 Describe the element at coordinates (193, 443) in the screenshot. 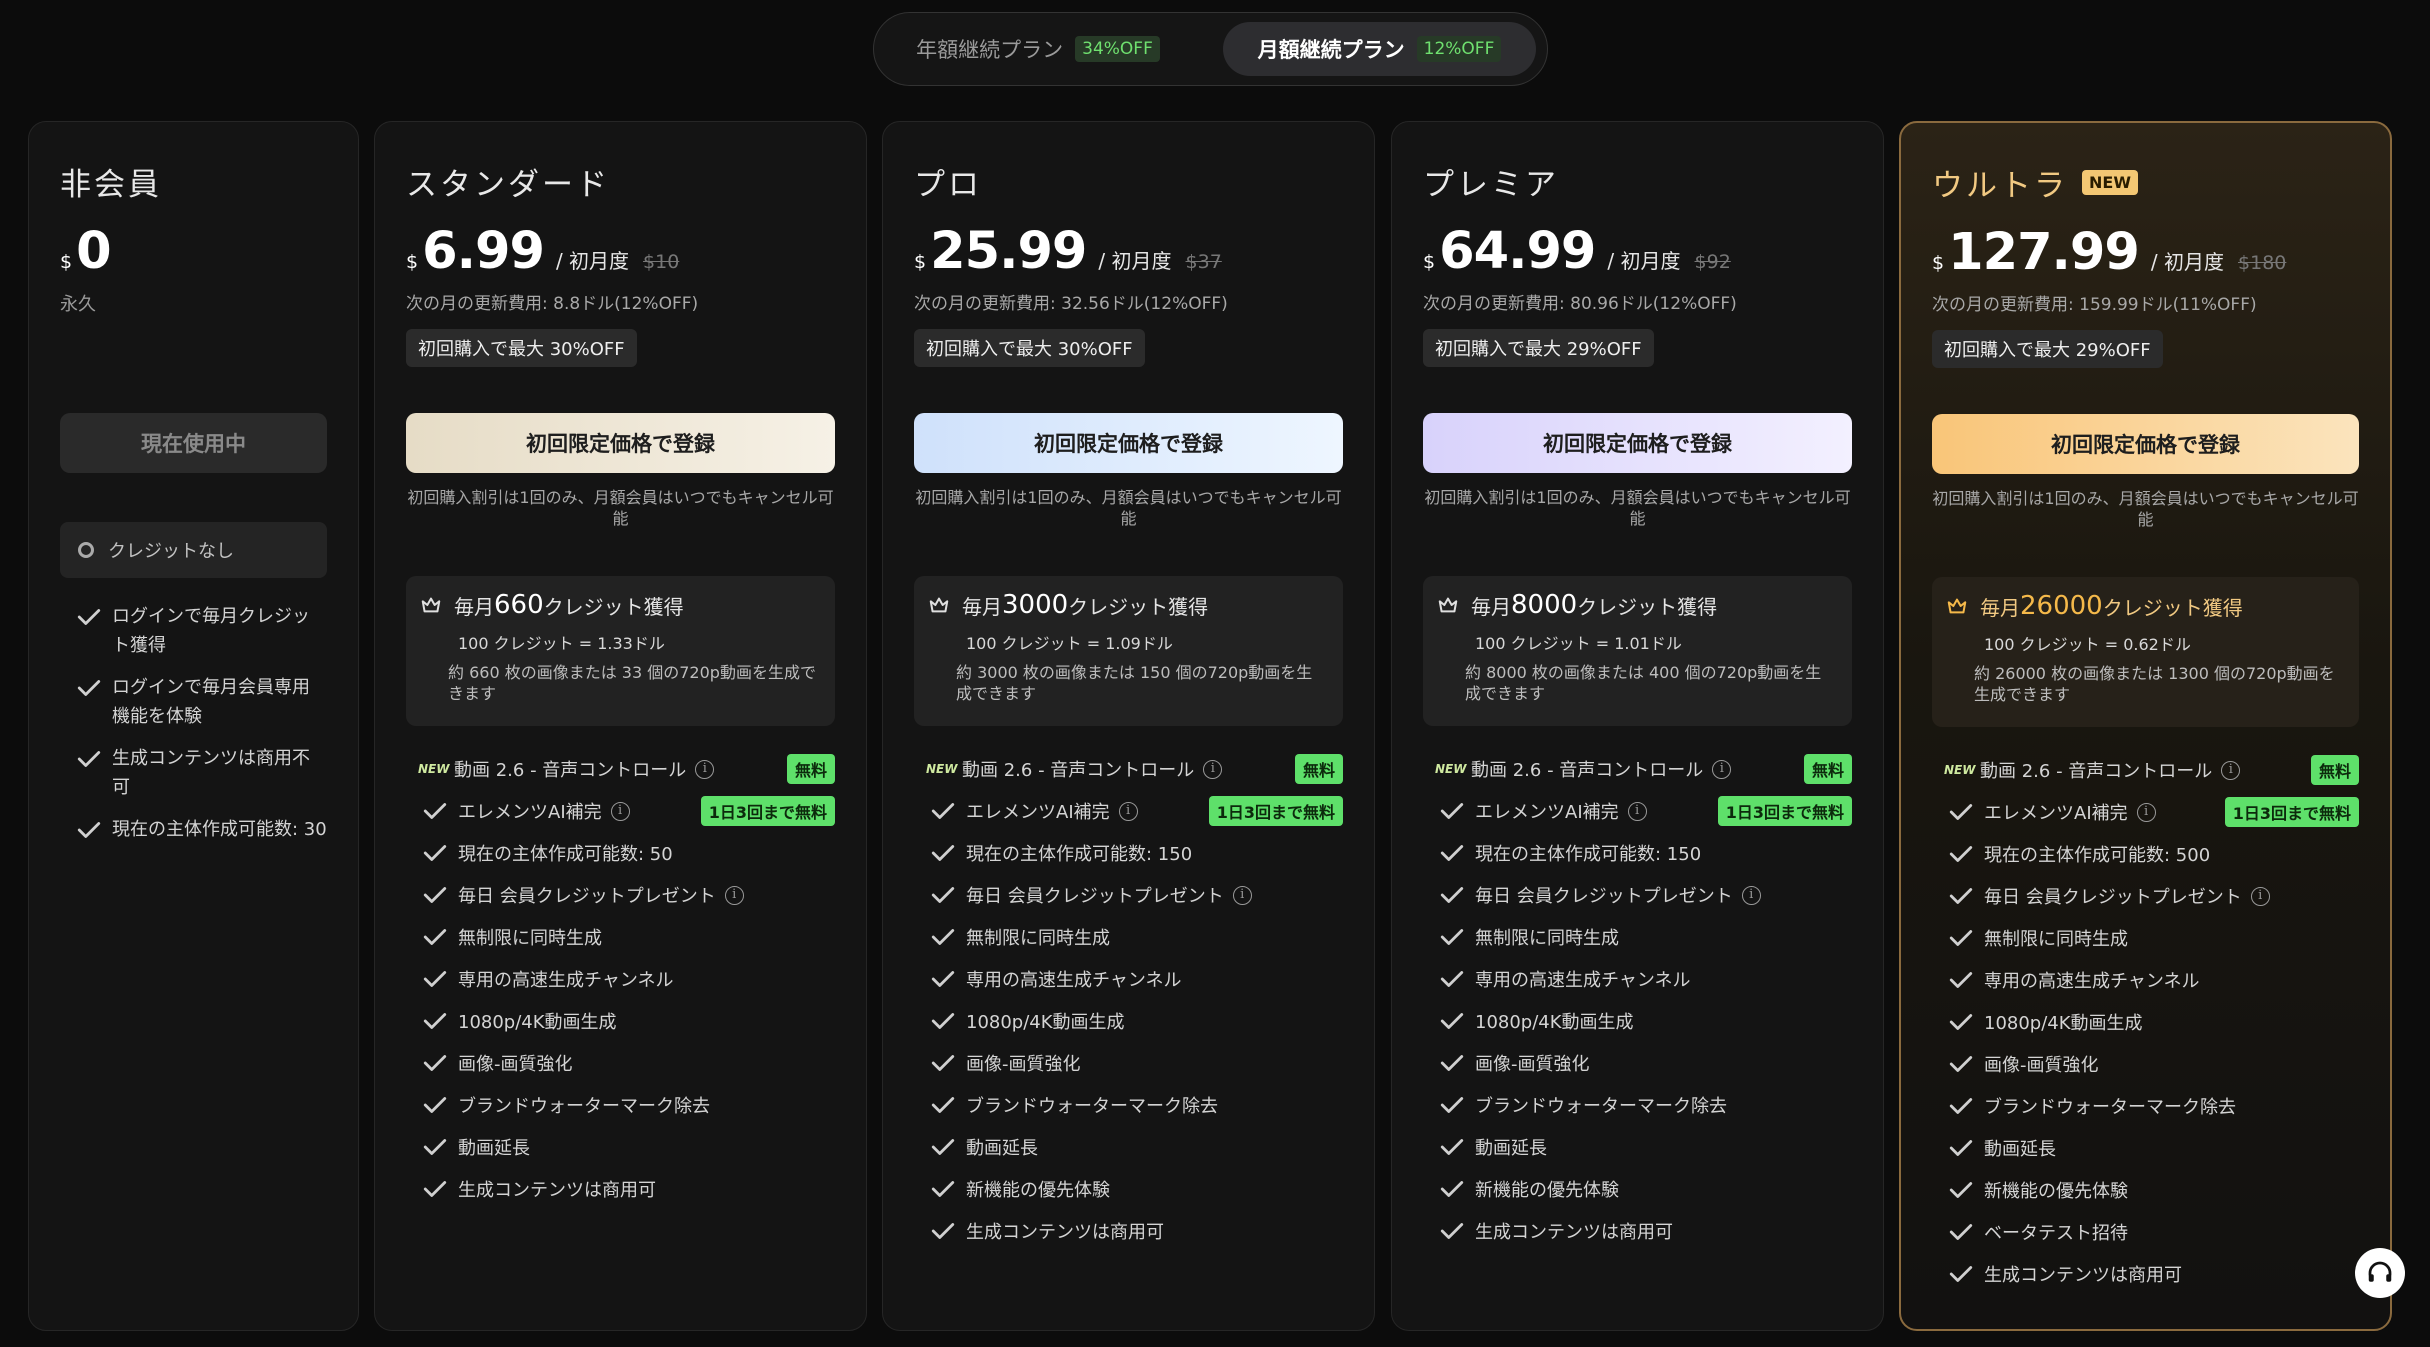

I see `current-plan-button: 現在使用中` at that location.